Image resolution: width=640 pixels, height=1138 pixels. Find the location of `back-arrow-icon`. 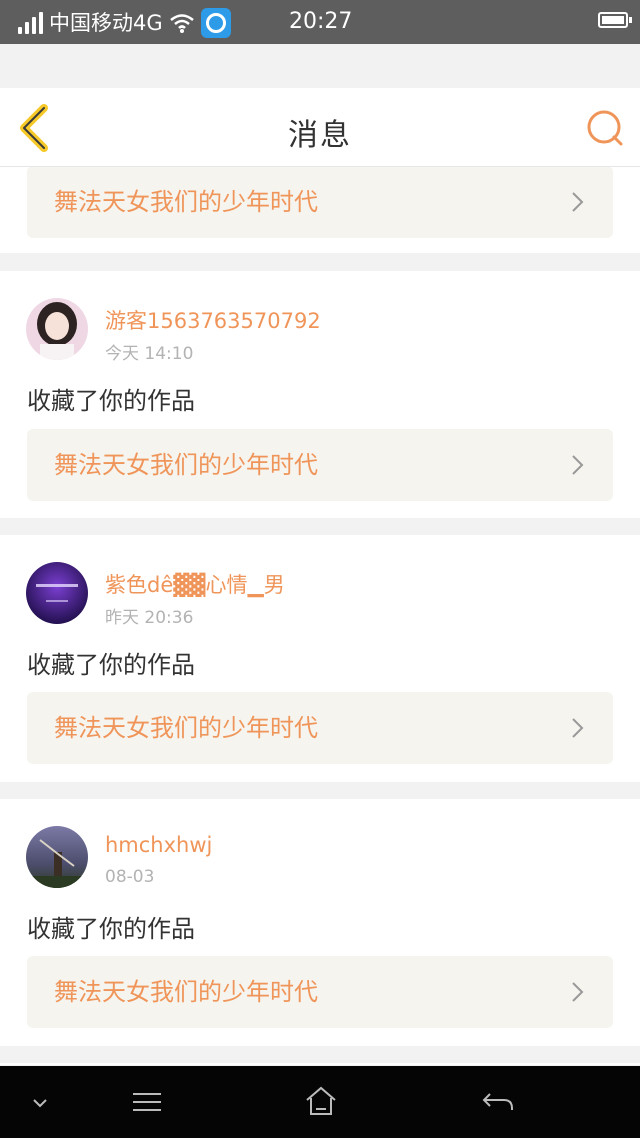

back-arrow-icon is located at coordinates (498, 1102).